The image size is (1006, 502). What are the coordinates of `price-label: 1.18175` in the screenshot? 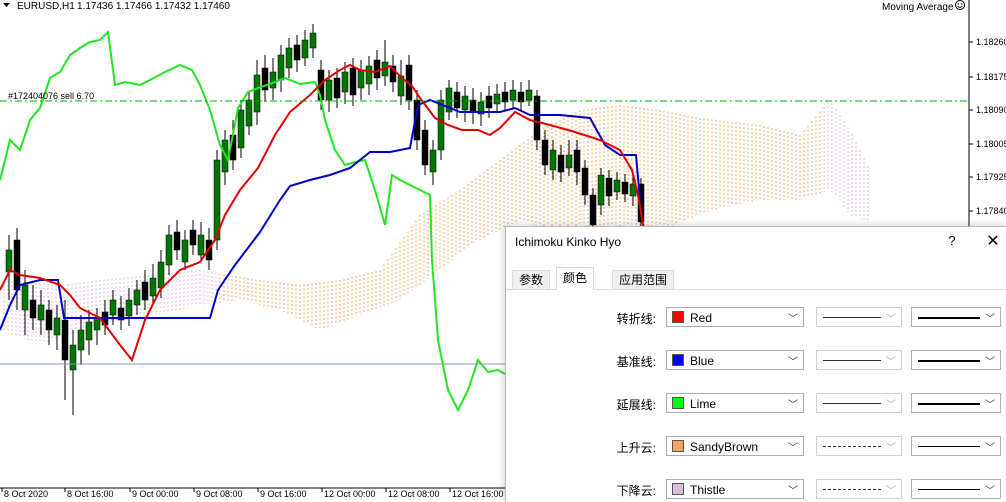 It's located at (991, 77).